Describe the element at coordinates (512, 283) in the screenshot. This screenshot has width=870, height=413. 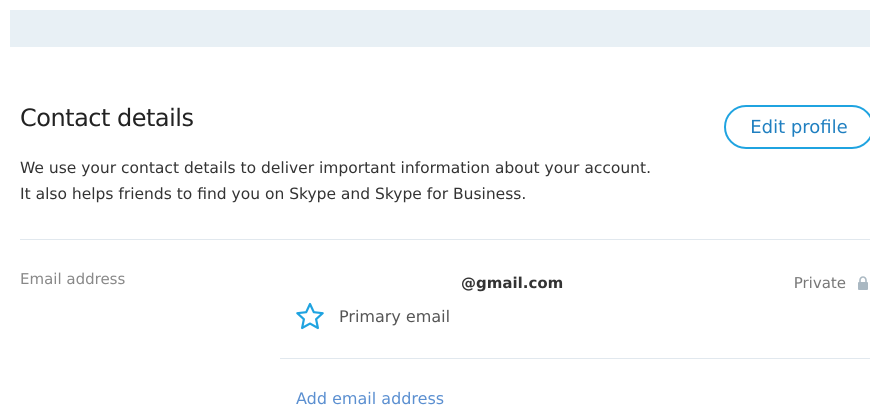
I see `email-address: @gmail.com` at that location.